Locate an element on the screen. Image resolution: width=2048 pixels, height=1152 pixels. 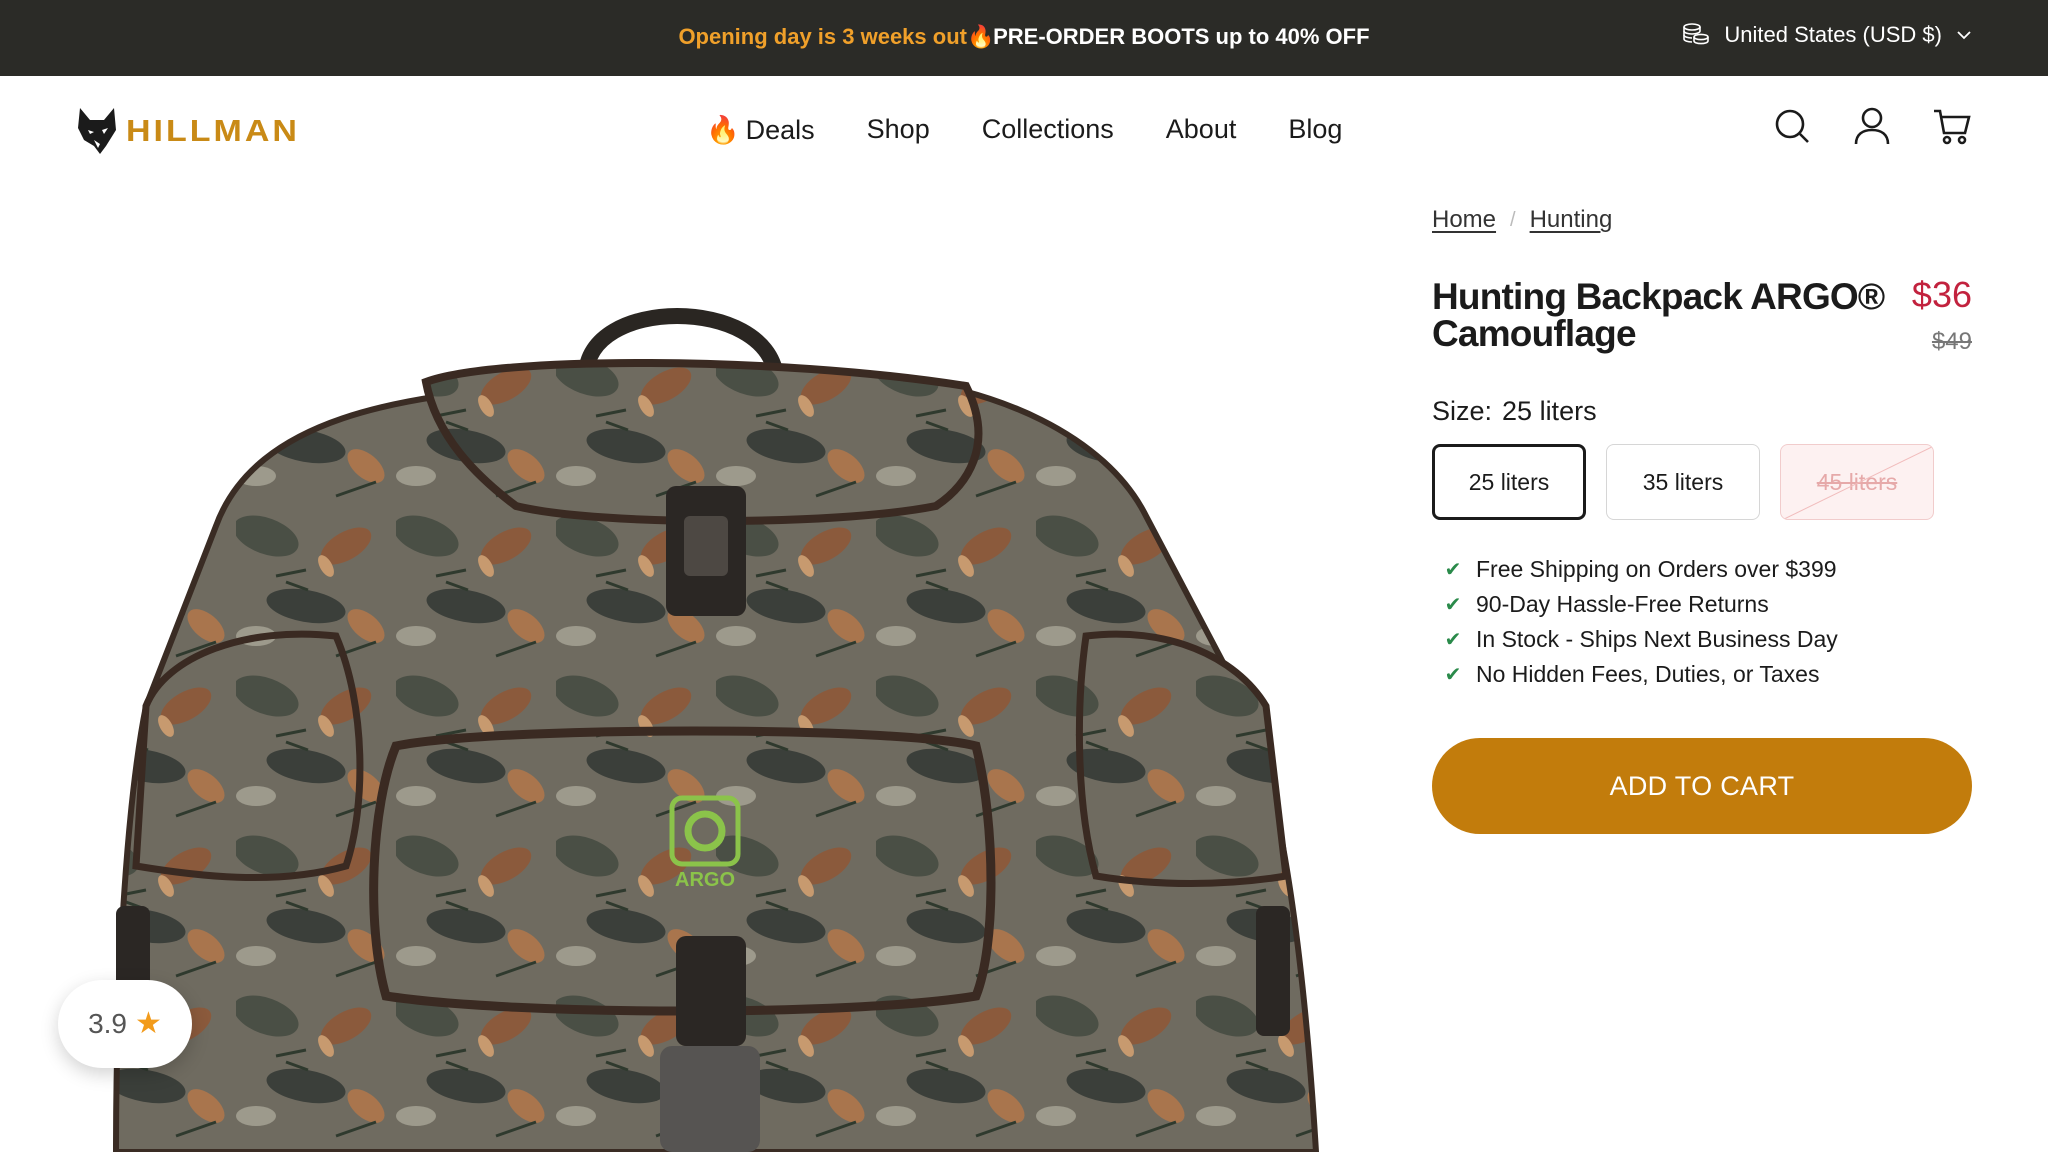
size-label: Size: 25 liters is located at coordinates (1514, 411).